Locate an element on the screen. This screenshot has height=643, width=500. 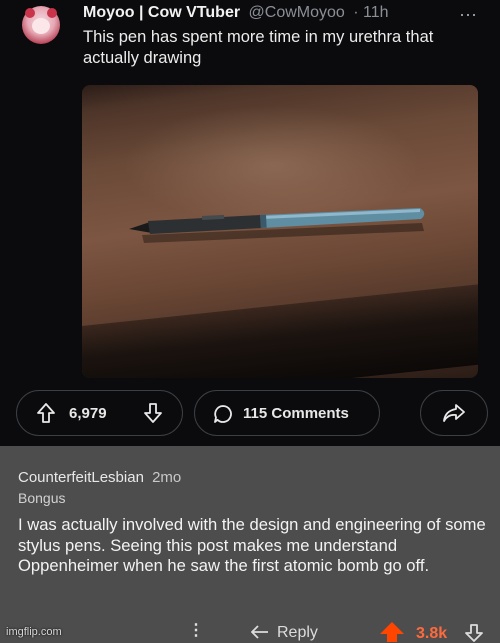
share-button is located at coordinates (454, 413).